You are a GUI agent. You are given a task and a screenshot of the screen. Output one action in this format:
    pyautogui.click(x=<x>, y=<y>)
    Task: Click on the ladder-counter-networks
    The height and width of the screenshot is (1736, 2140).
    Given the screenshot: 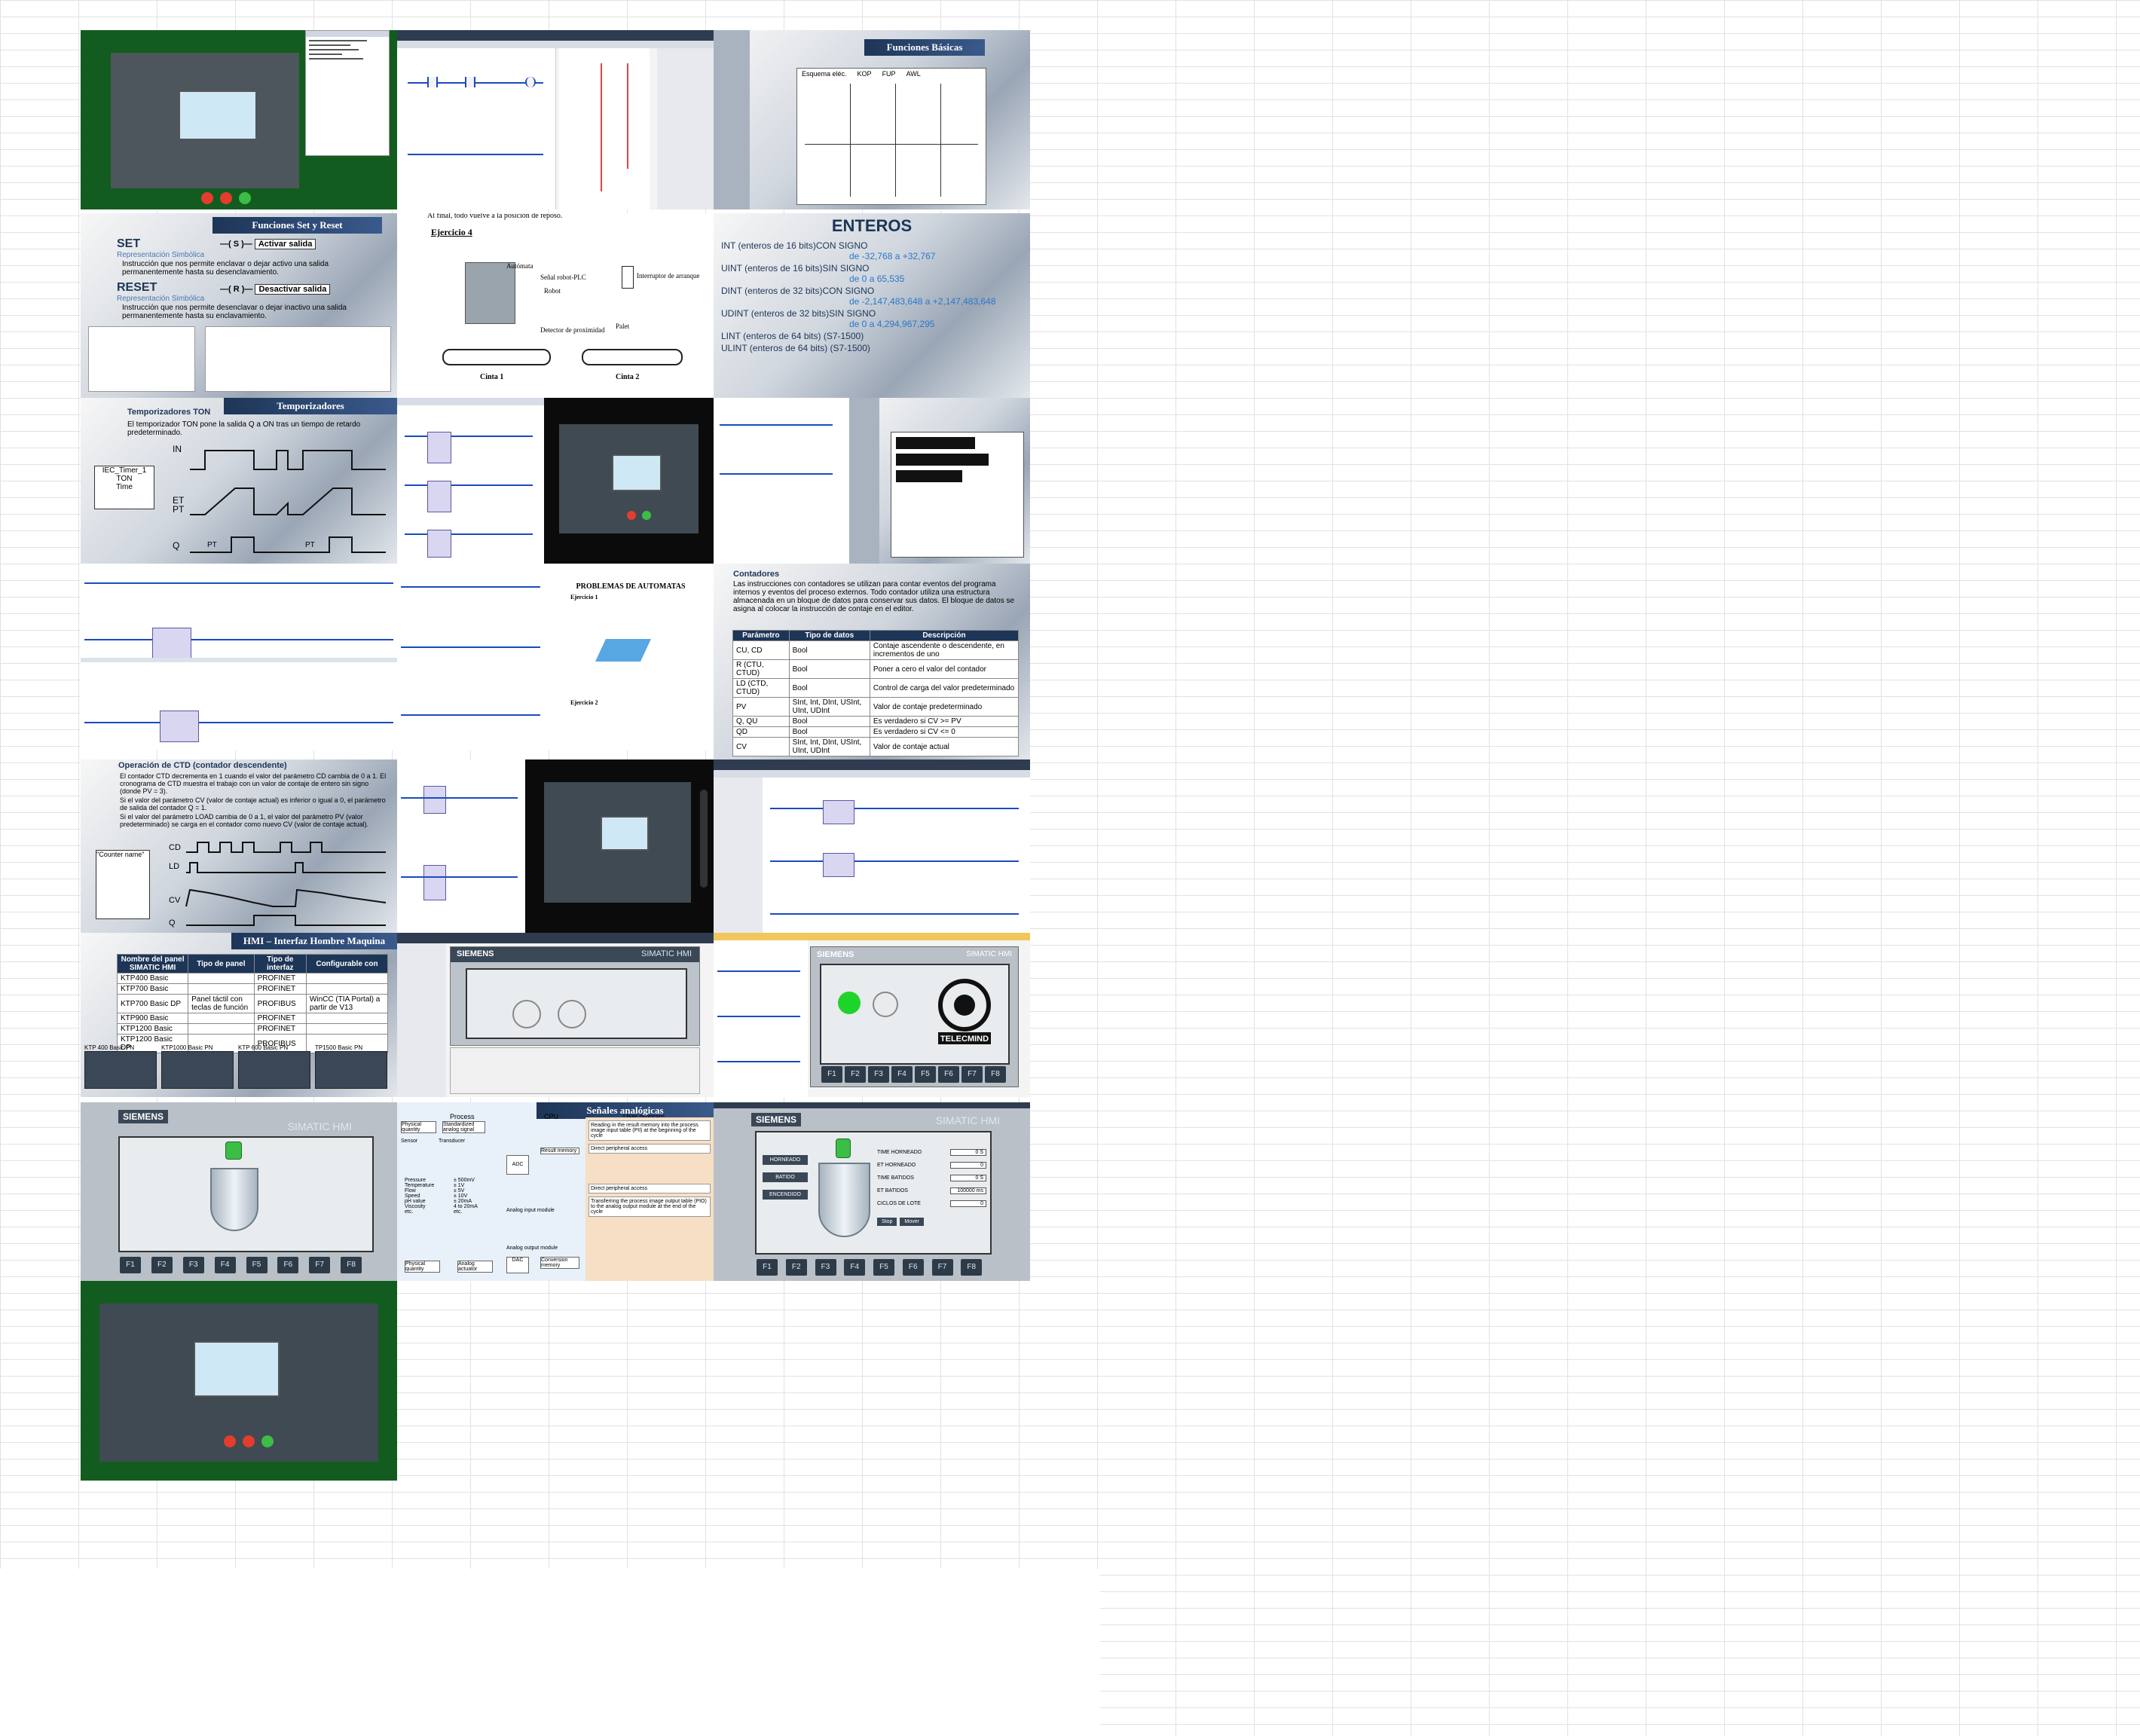 What is the action you would take?
    pyautogui.click(x=472, y=657)
    